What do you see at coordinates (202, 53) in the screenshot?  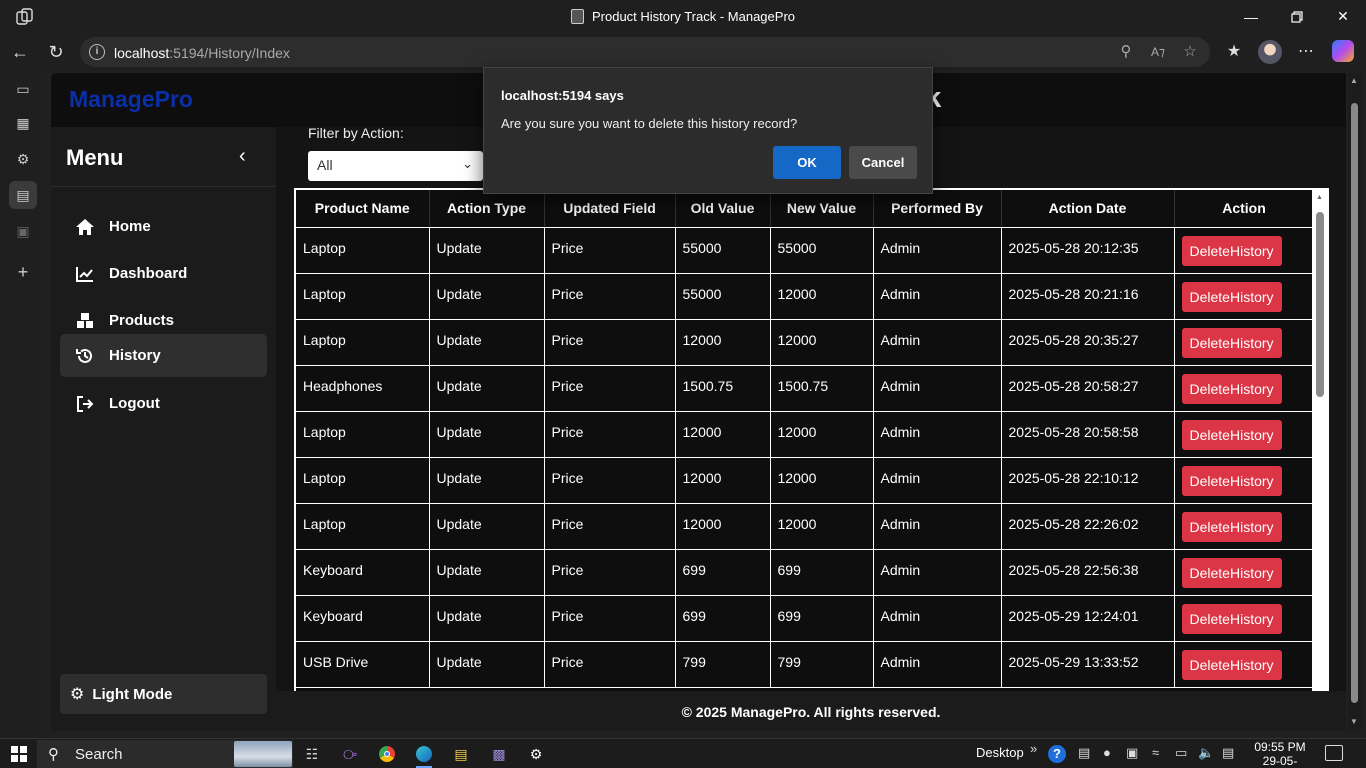 I see `url-text: localhost:5194/History/Index` at bounding box center [202, 53].